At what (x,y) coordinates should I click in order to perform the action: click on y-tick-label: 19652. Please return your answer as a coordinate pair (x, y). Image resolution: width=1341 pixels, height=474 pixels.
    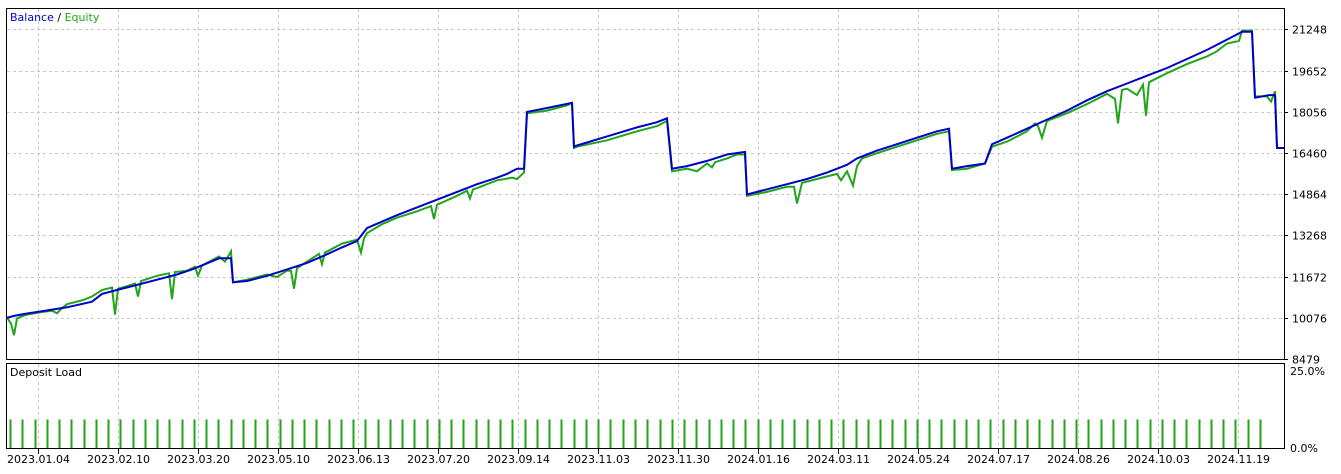
    Looking at the image, I should click on (1309, 72).